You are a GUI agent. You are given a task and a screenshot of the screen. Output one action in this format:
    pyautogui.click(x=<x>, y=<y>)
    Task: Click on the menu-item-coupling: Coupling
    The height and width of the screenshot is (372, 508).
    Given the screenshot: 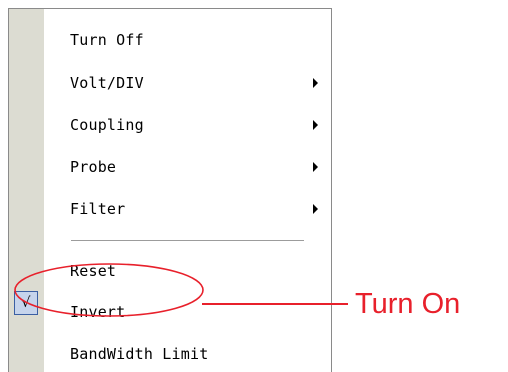 What is the action you would take?
    pyautogui.click(x=188, y=125)
    